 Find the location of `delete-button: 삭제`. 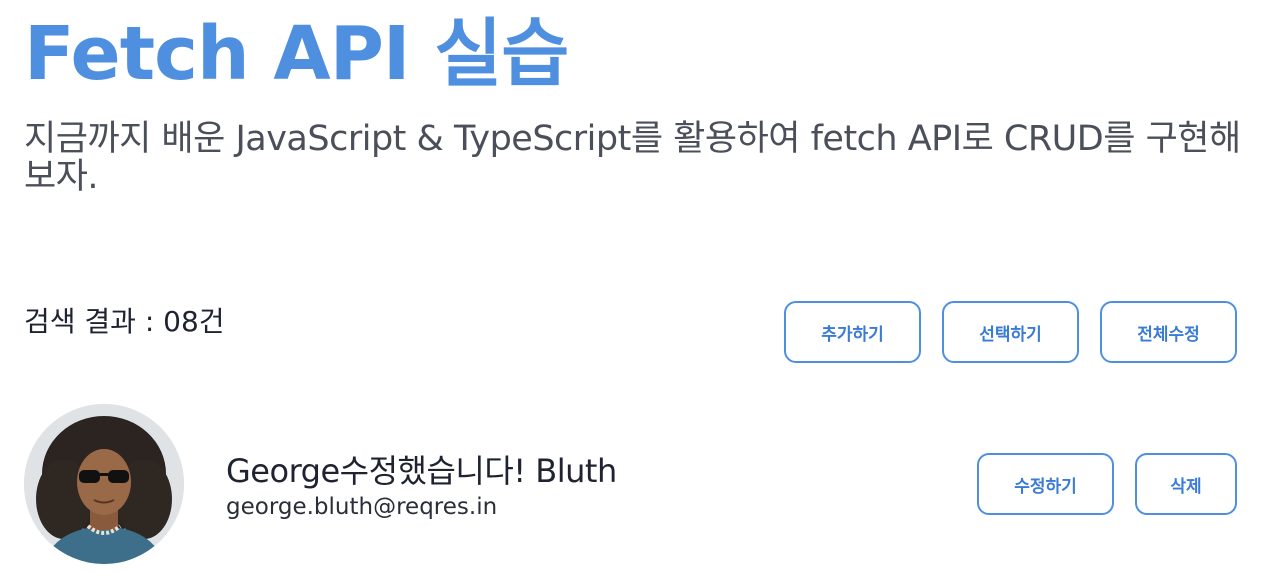

delete-button: 삭제 is located at coordinates (1186, 484).